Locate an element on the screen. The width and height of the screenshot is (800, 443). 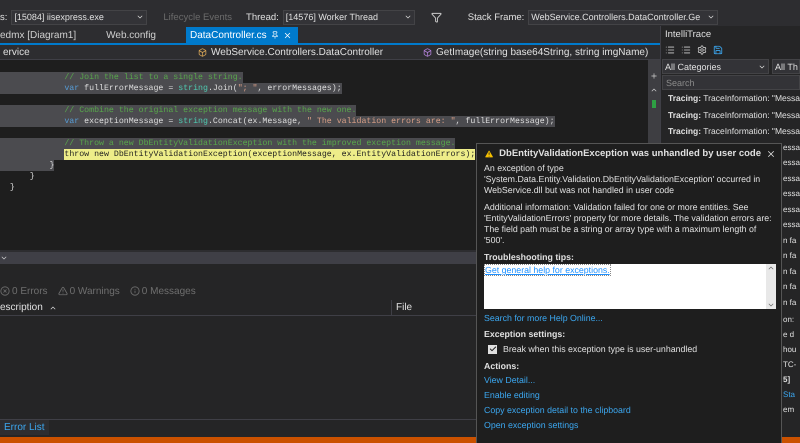
action-link: Enable editing is located at coordinates (630, 395).